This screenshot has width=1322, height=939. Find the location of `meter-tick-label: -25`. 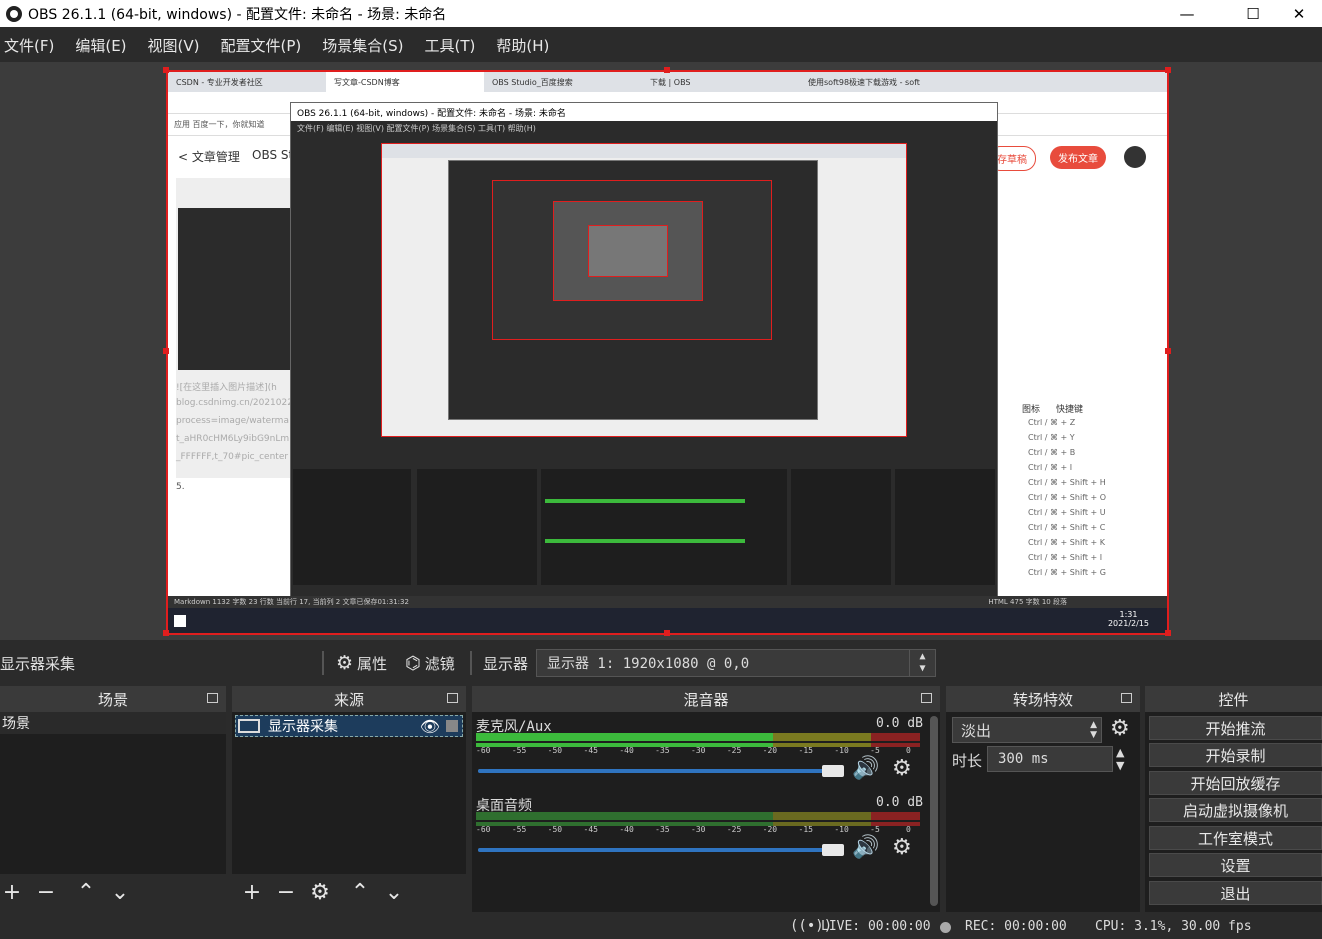

meter-tick-label: -25 is located at coordinates (734, 829).